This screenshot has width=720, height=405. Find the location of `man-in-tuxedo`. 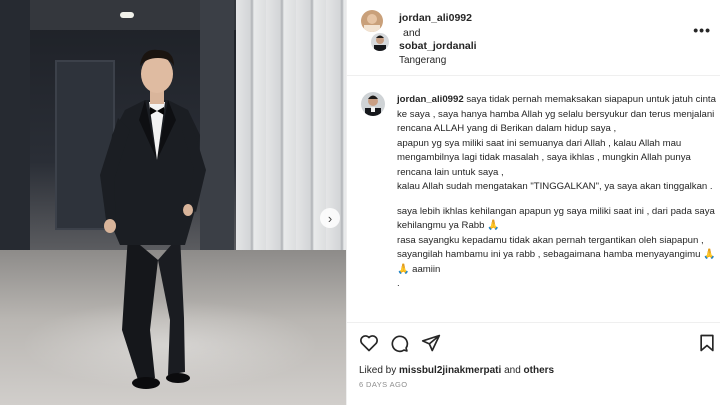

man-in-tuxedo is located at coordinates (153, 219).